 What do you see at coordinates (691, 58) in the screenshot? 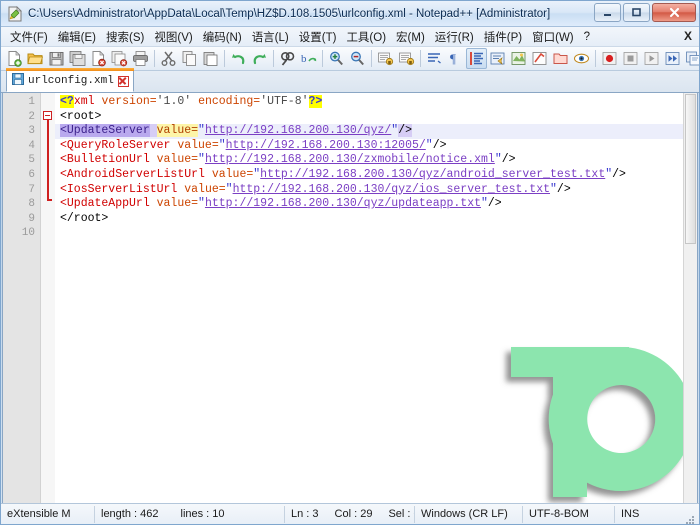
I see `macro-save-icon` at bounding box center [691, 58].